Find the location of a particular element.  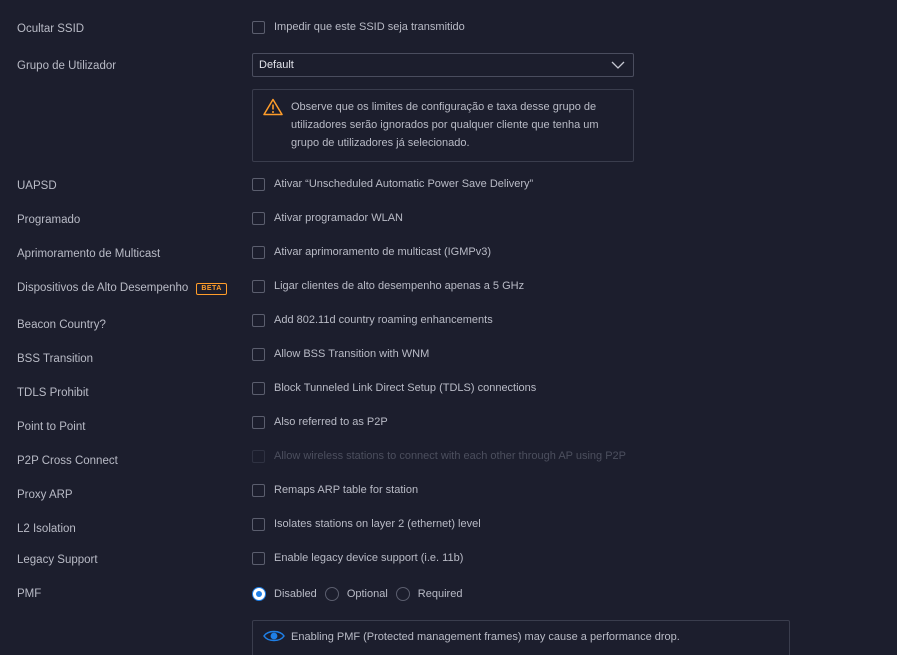

bss-transition-option-text: Allow BSS Transition with WNM is located at coordinates (352, 354).